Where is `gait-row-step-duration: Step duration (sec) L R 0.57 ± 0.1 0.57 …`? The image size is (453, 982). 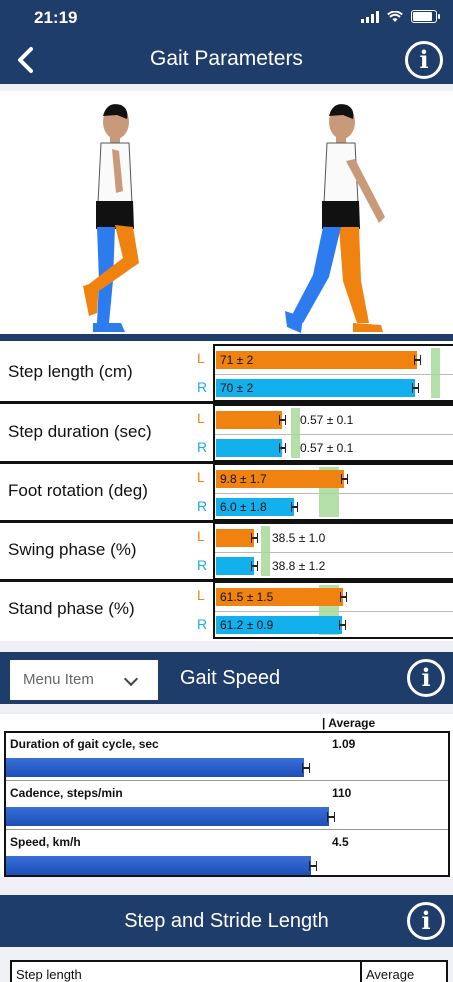
gait-row-step-duration: Step duration (sec) L R 0.57 ± 0.1 0.57 … is located at coordinates (226, 434).